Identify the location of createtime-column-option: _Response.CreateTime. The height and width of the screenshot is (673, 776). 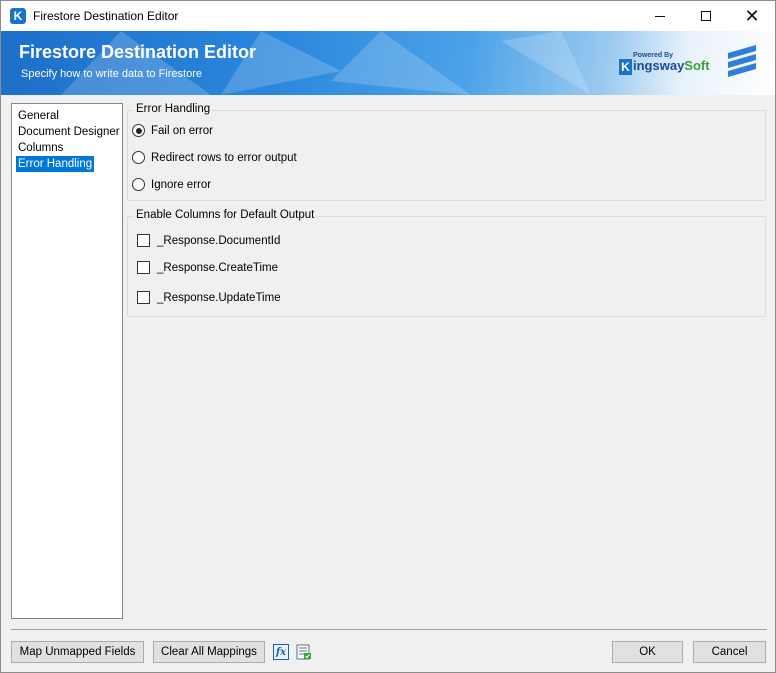
(207, 267).